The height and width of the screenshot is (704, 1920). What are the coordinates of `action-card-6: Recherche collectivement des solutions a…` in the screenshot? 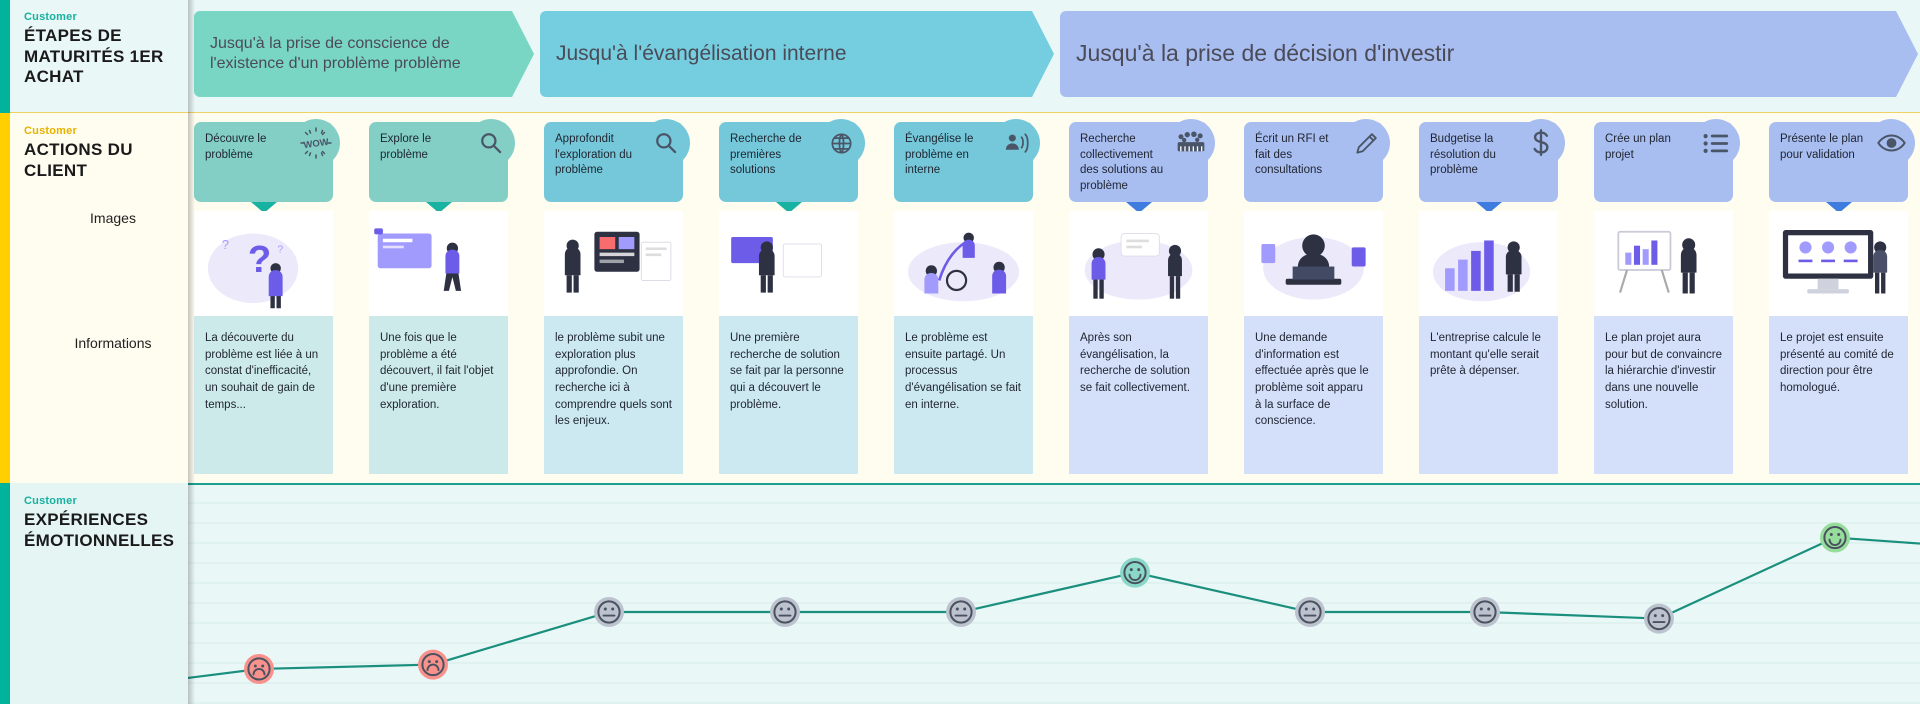 It's located at (1142, 166).